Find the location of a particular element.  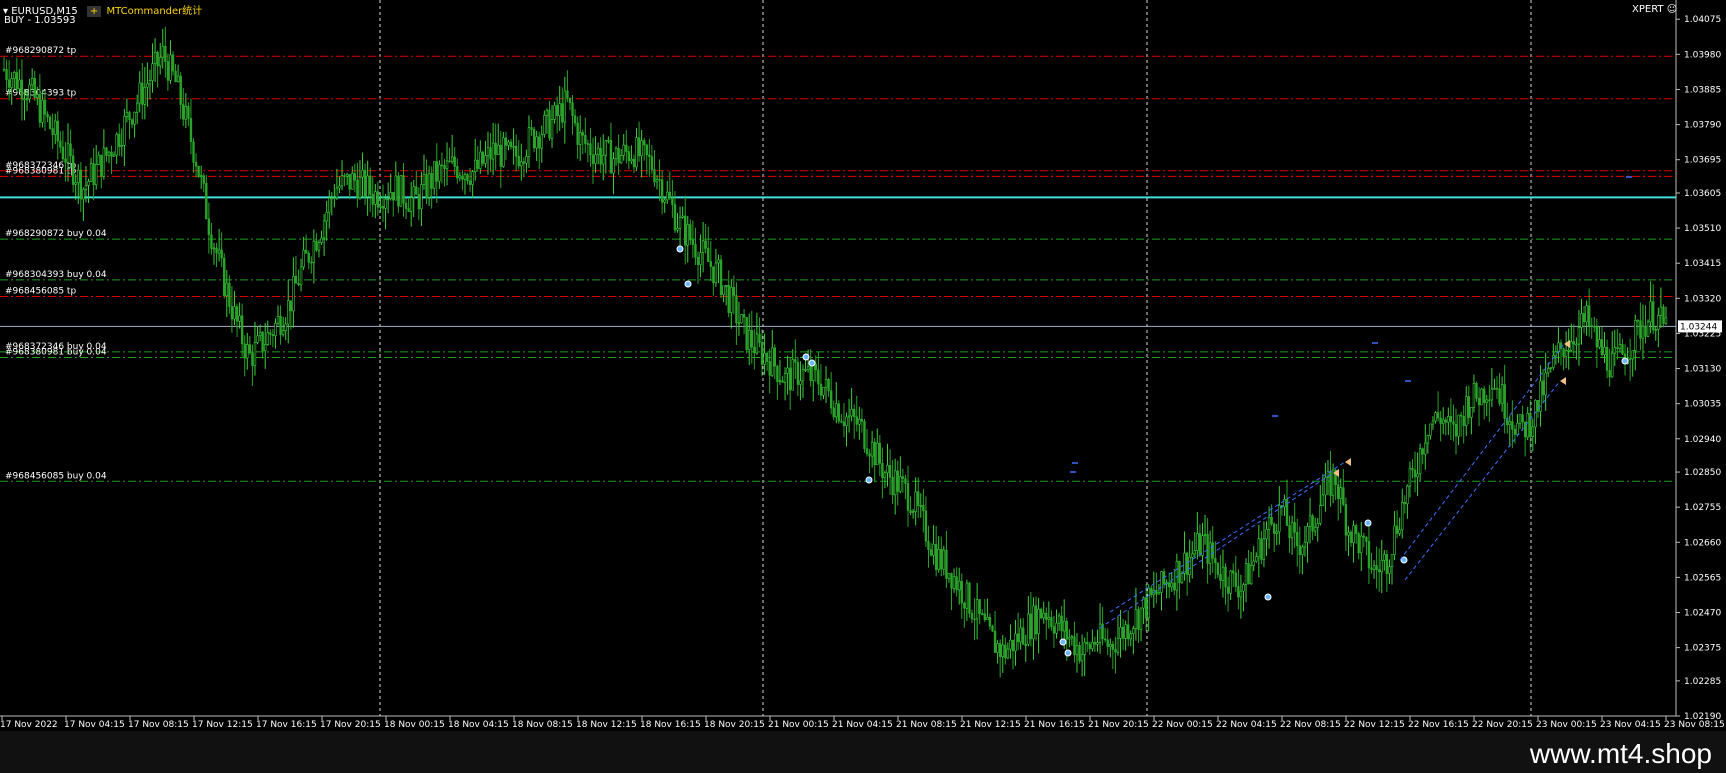

price-tick-label: 1.03035 is located at coordinates (1702, 405).